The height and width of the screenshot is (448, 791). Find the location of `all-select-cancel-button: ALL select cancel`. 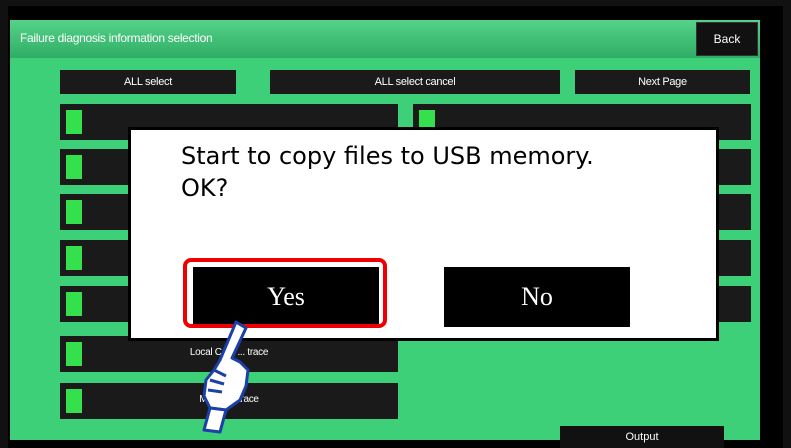

all-select-cancel-button: ALL select cancel is located at coordinates (415, 82).